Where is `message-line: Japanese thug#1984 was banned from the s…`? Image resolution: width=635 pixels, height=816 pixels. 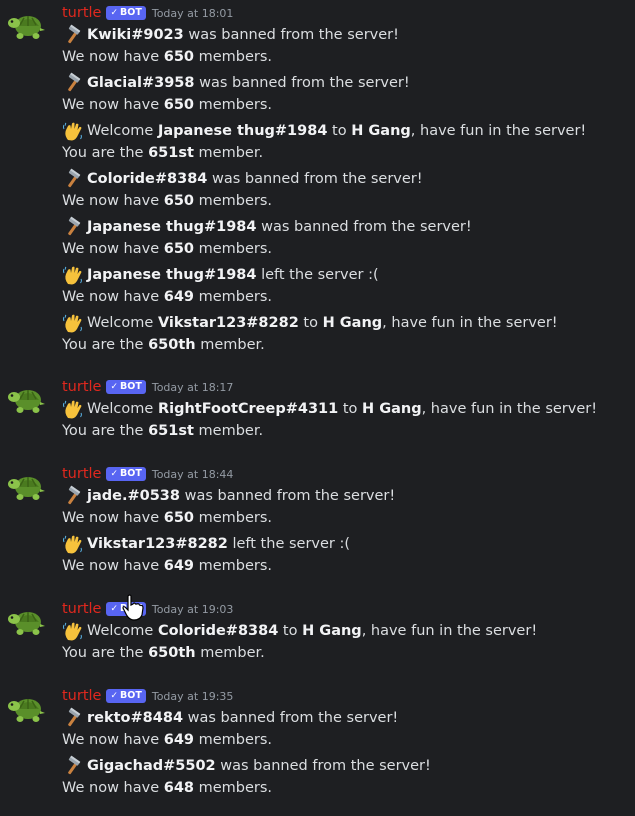 message-line: Japanese thug#1984 was banned from the s… is located at coordinates (267, 227).